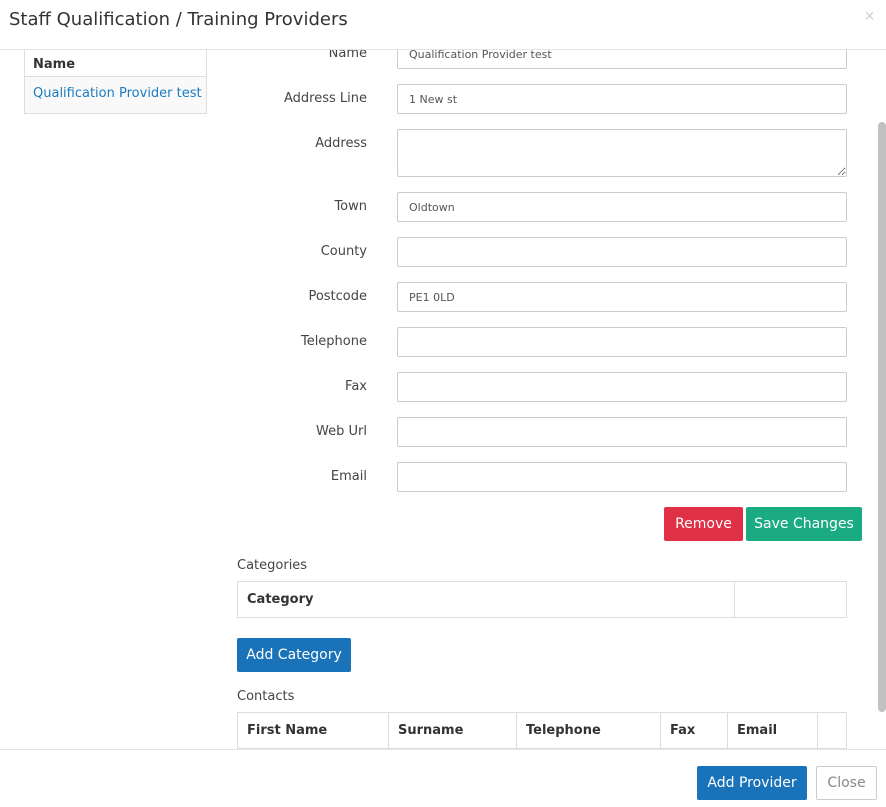  I want to click on fax-label: Fax, so click(356, 386).